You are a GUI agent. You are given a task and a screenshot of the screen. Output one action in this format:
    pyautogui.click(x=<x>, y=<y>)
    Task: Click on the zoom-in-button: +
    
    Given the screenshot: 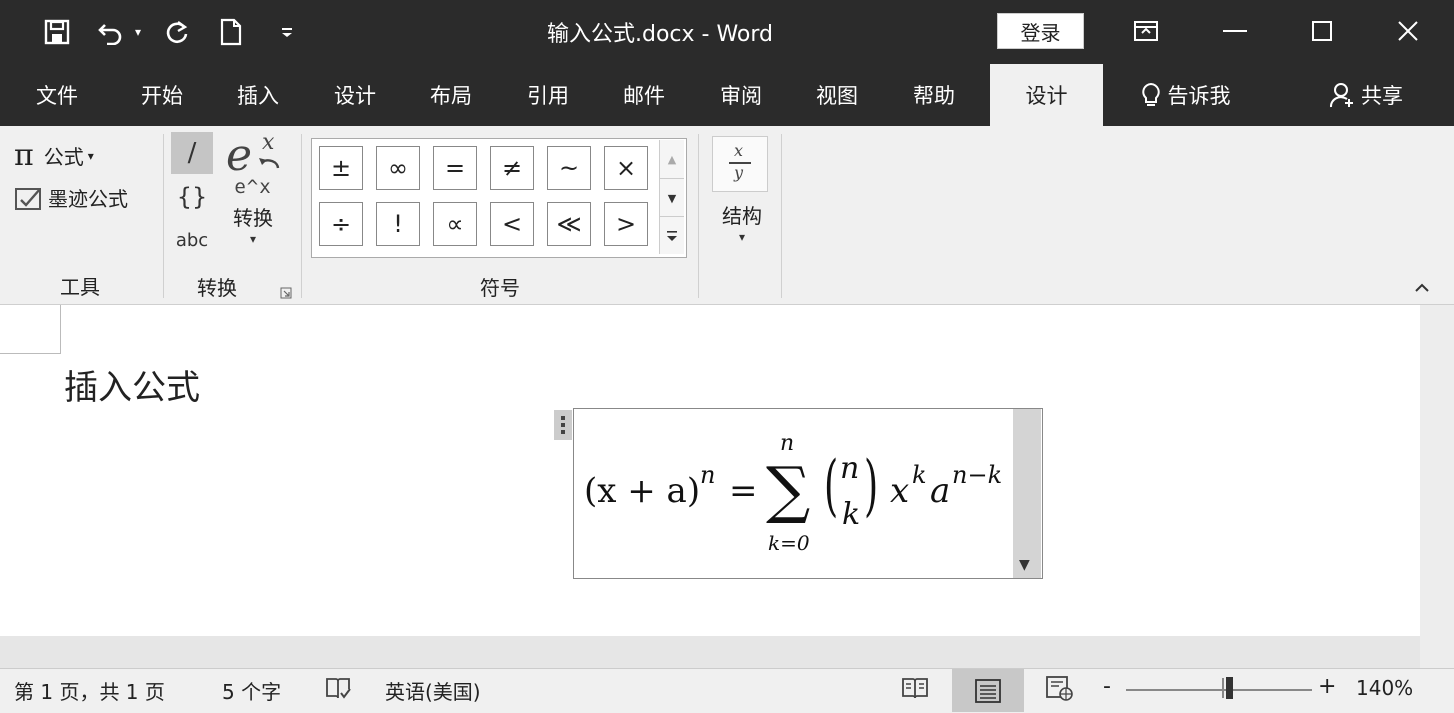 What is the action you would take?
    pyautogui.click(x=1327, y=686)
    